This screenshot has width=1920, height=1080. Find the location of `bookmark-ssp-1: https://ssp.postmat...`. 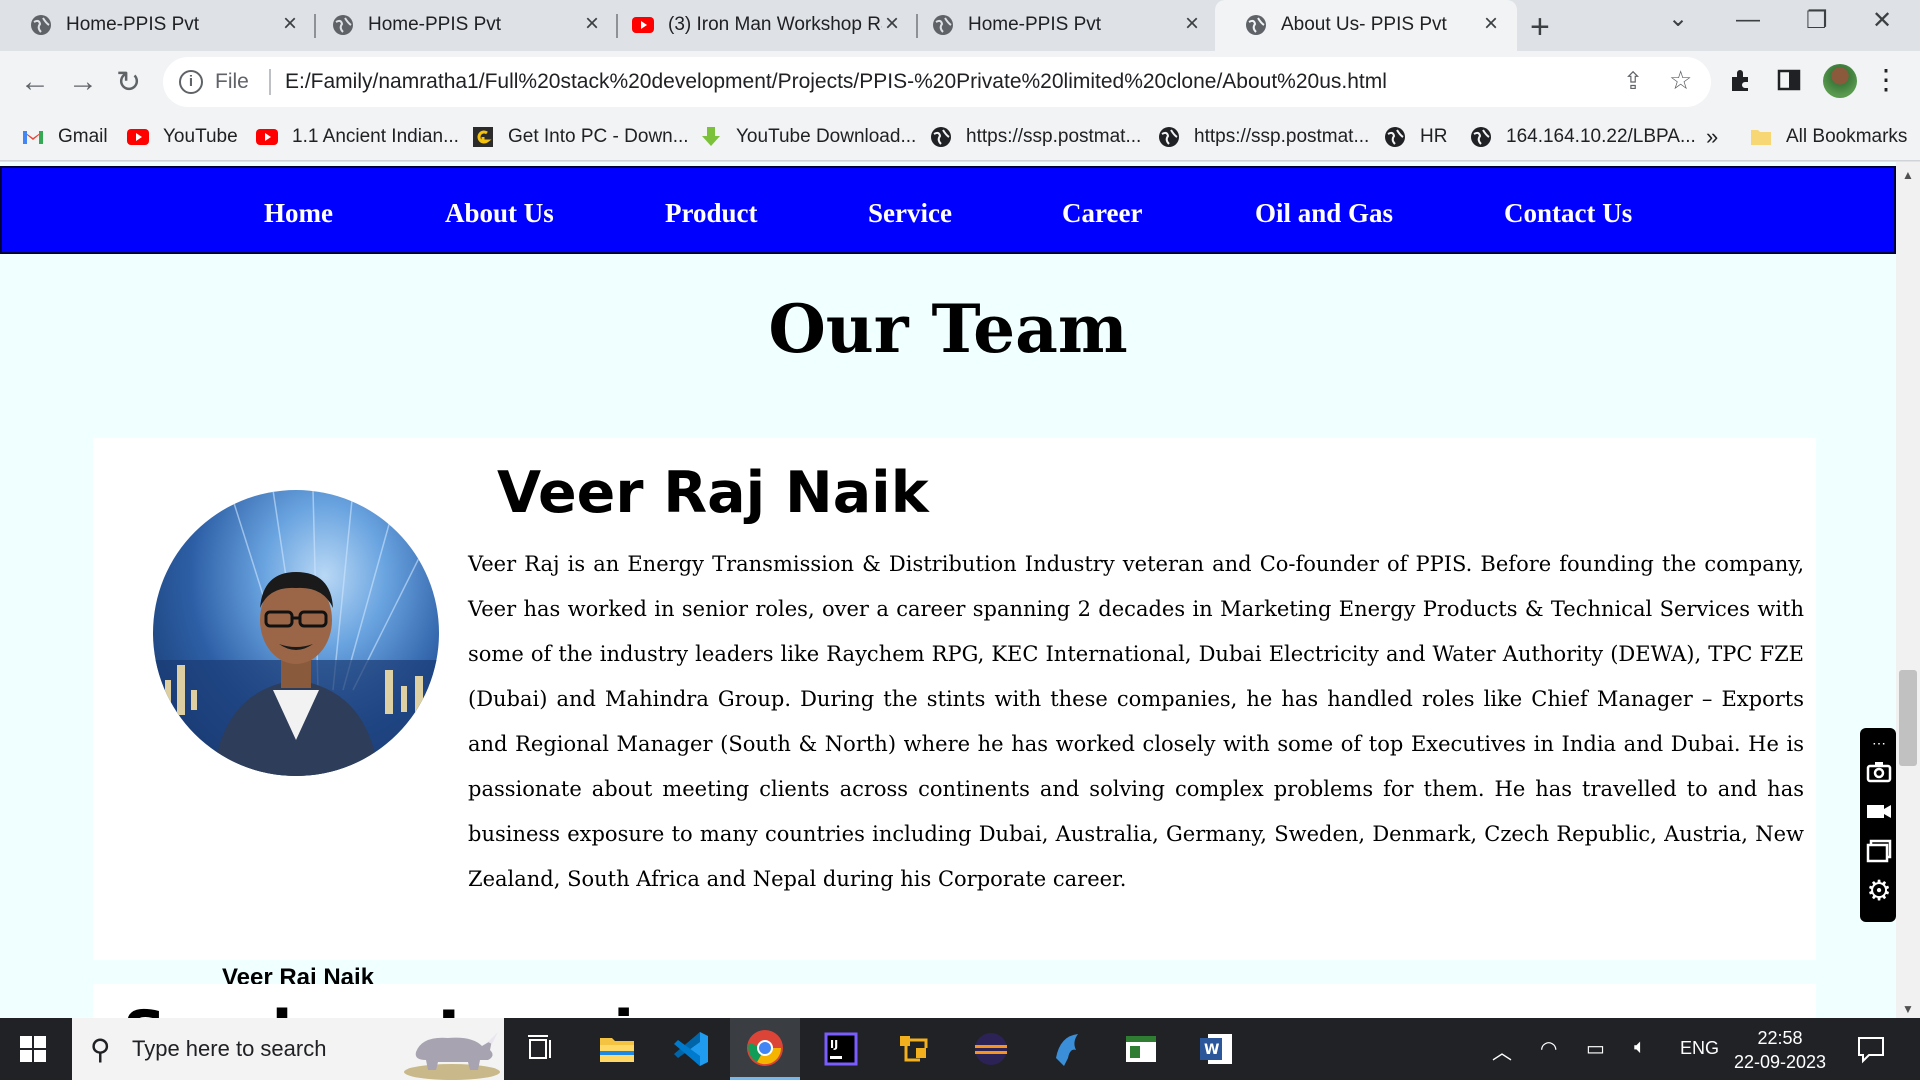

bookmark-ssp-1: https://ssp.postmat... is located at coordinates (1035, 137).